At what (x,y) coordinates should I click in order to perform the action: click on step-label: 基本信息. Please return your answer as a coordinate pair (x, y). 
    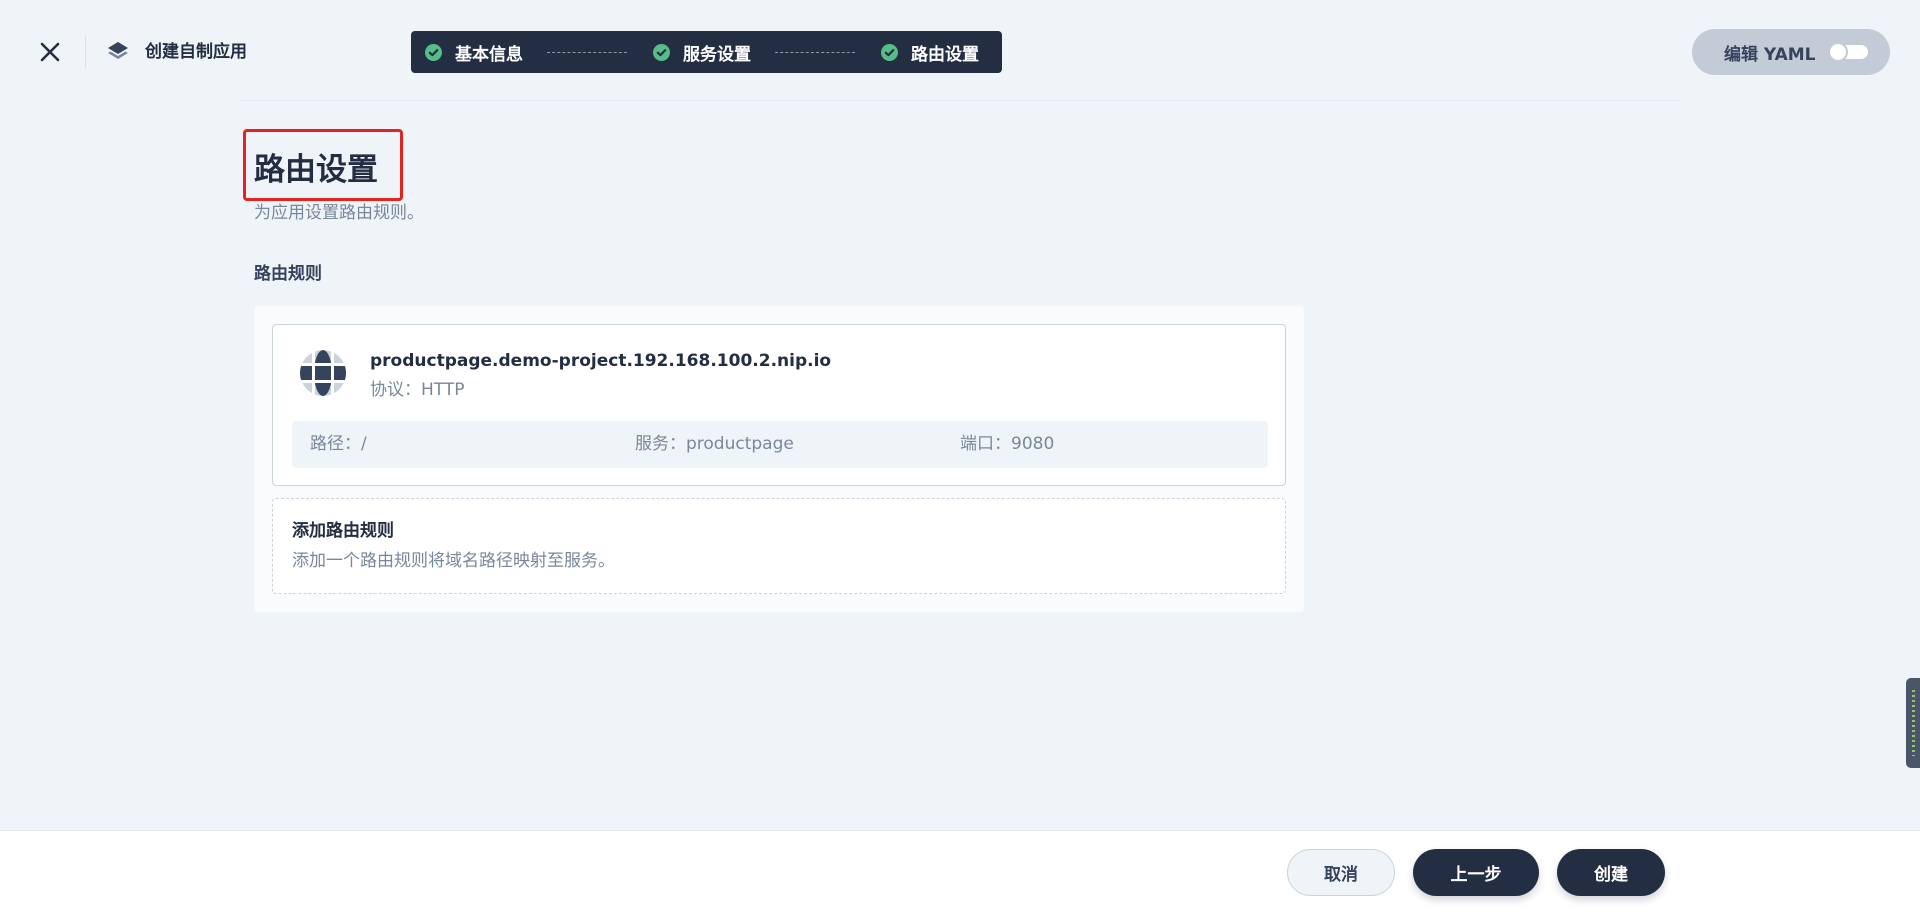
    Looking at the image, I should click on (489, 54).